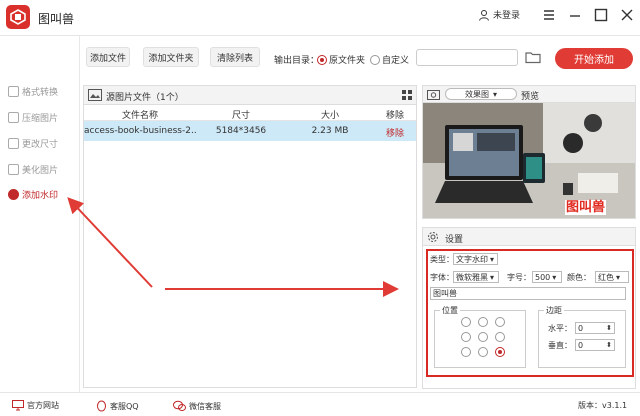  Describe the element at coordinates (101, 406) in the screenshot. I see `qq-icon` at that location.